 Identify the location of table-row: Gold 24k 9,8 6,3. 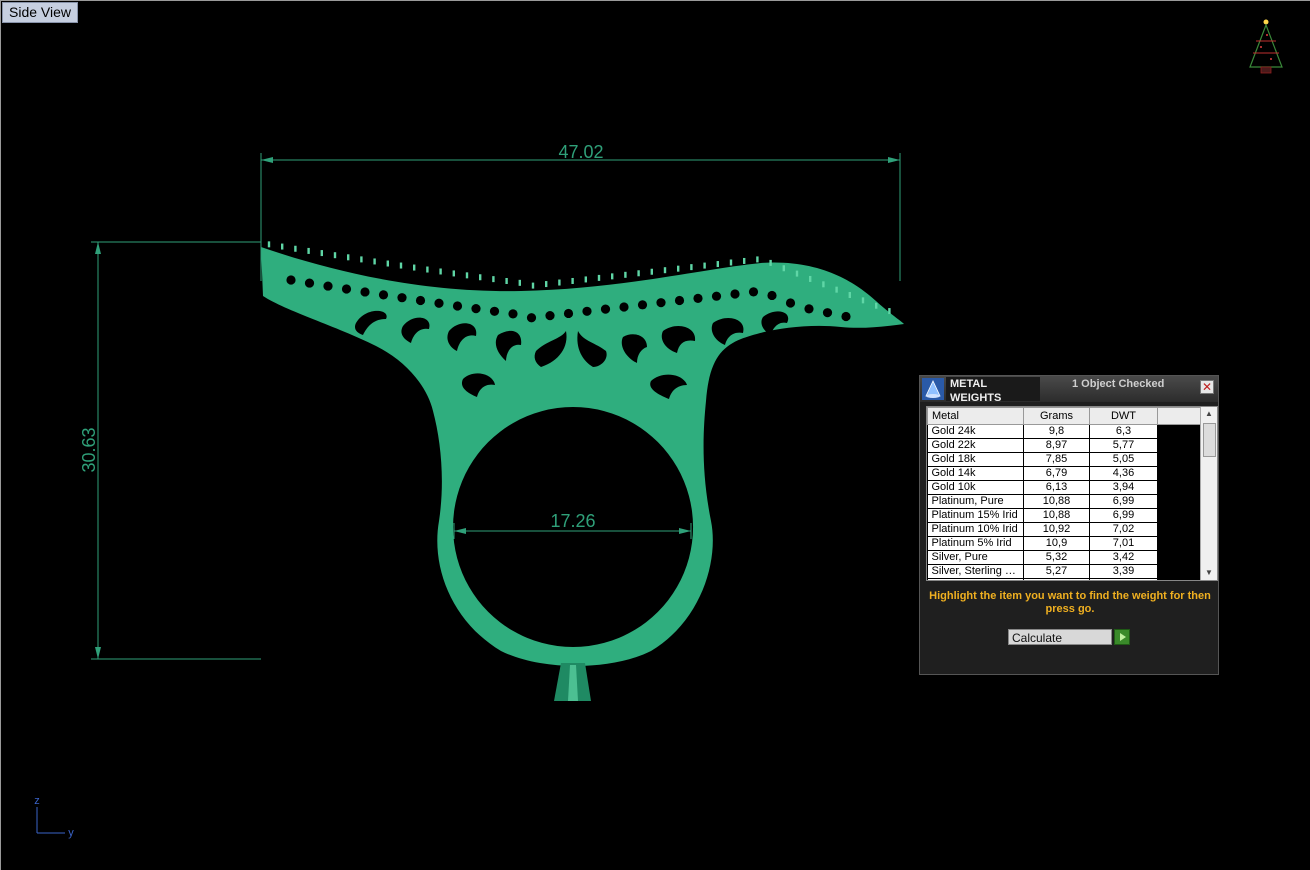
(1064, 431).